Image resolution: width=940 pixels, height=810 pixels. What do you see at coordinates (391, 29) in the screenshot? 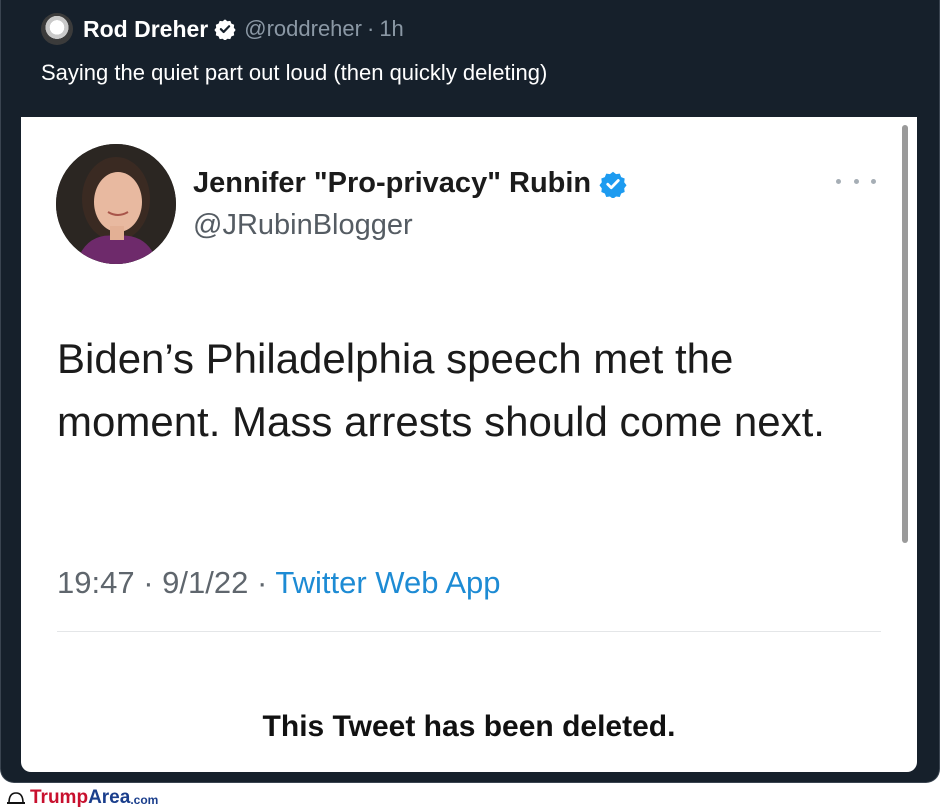
I see `timestamp: 1h` at bounding box center [391, 29].